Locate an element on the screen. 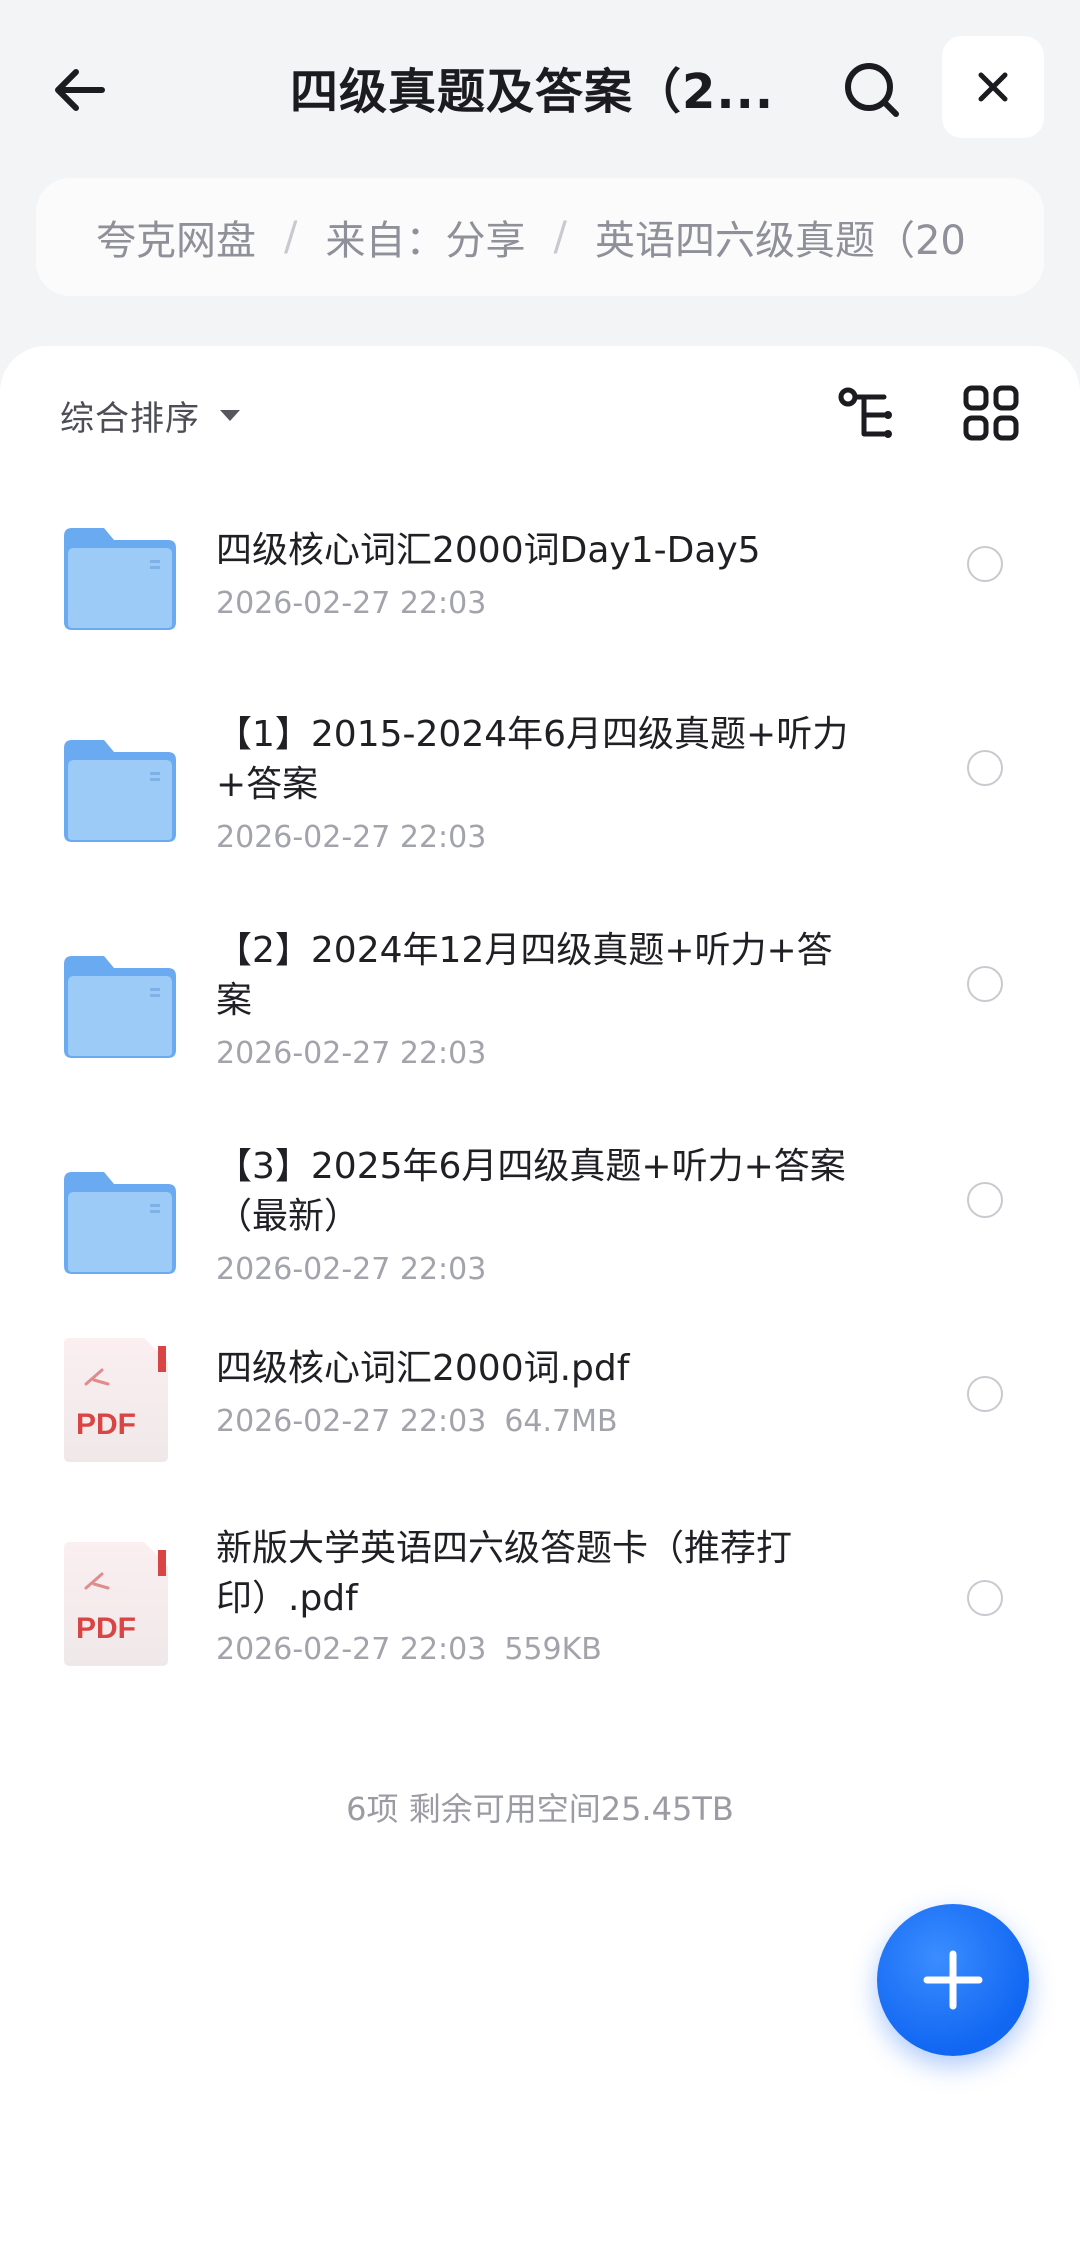  sort-dropdown: 综合排序 is located at coordinates (150, 415).